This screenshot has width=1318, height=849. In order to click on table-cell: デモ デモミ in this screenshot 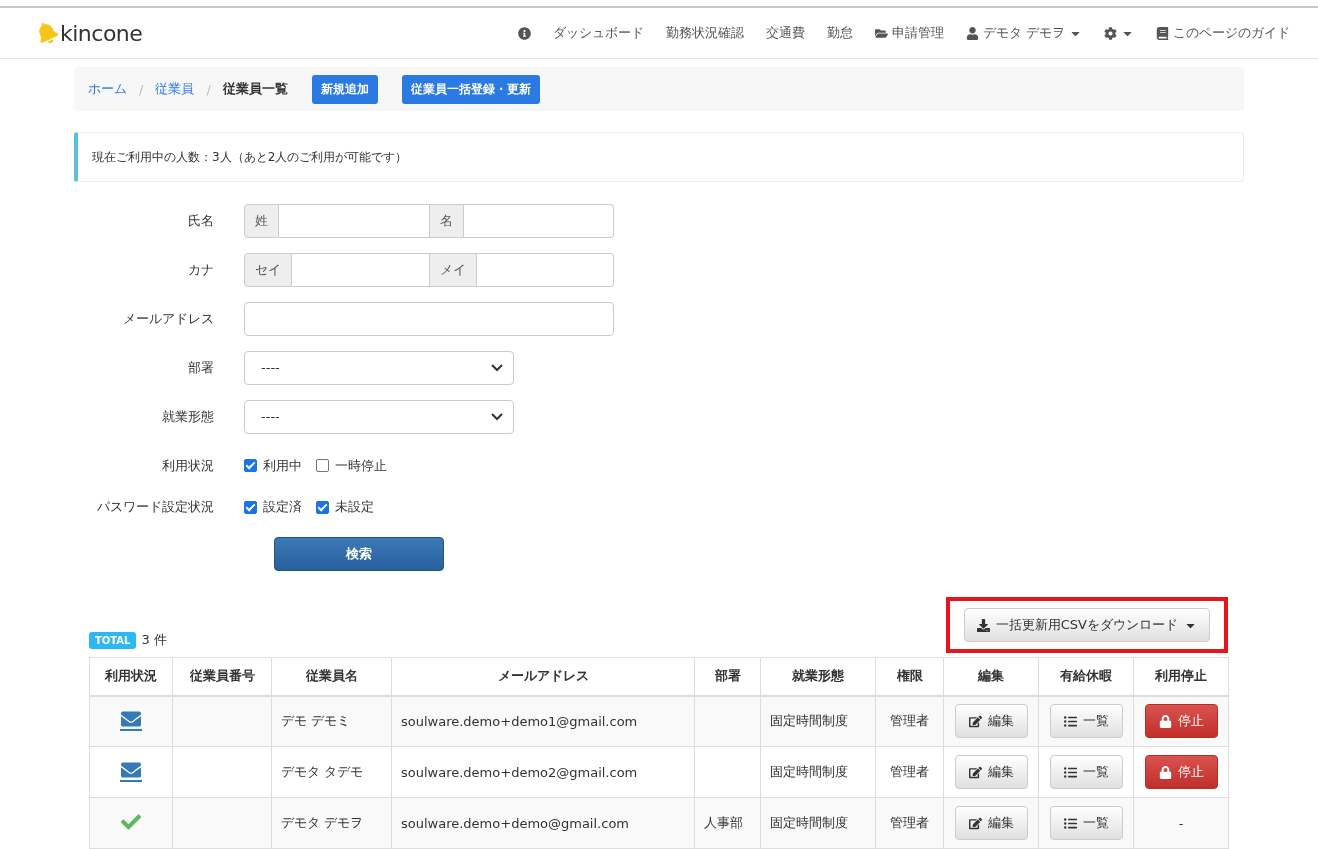, I will do `click(316, 721)`.